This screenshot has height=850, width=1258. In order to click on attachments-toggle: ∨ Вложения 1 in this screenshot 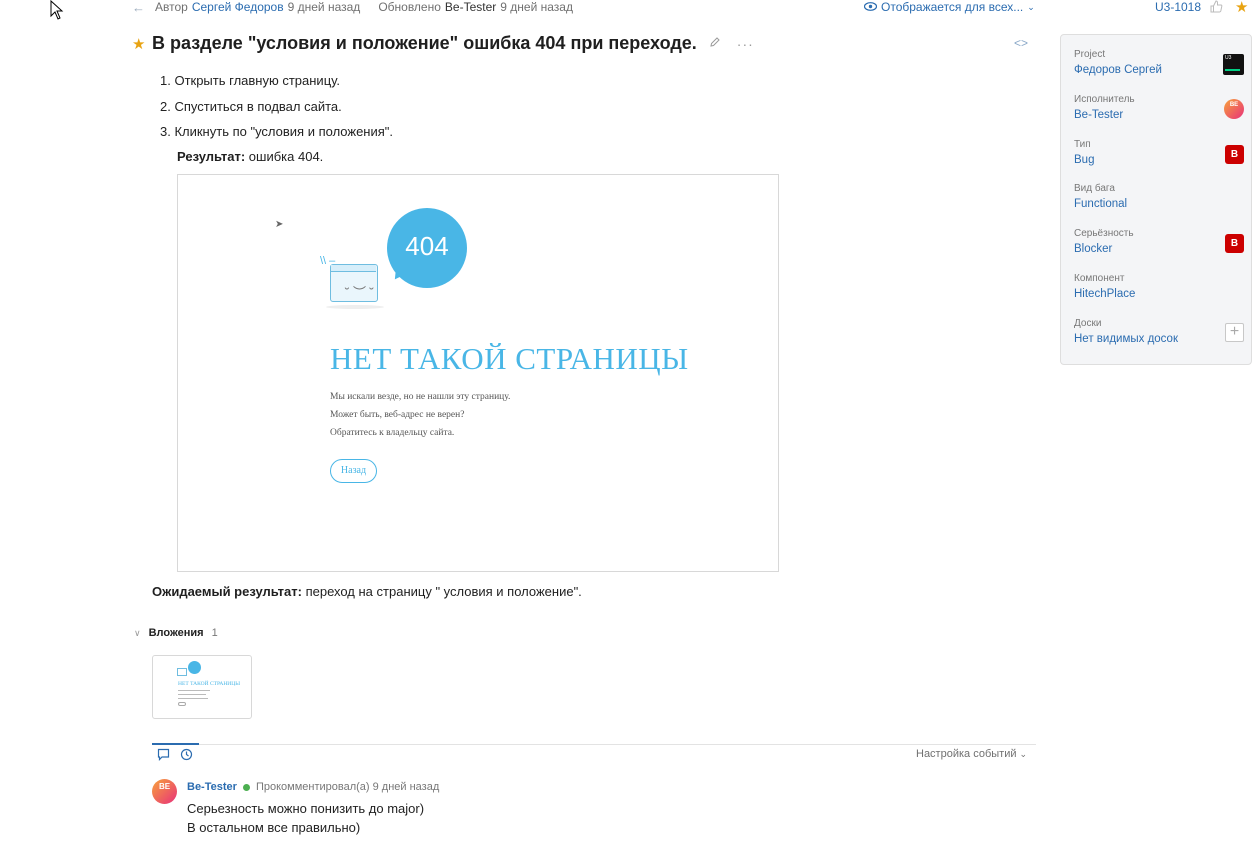, I will do `click(176, 633)`.